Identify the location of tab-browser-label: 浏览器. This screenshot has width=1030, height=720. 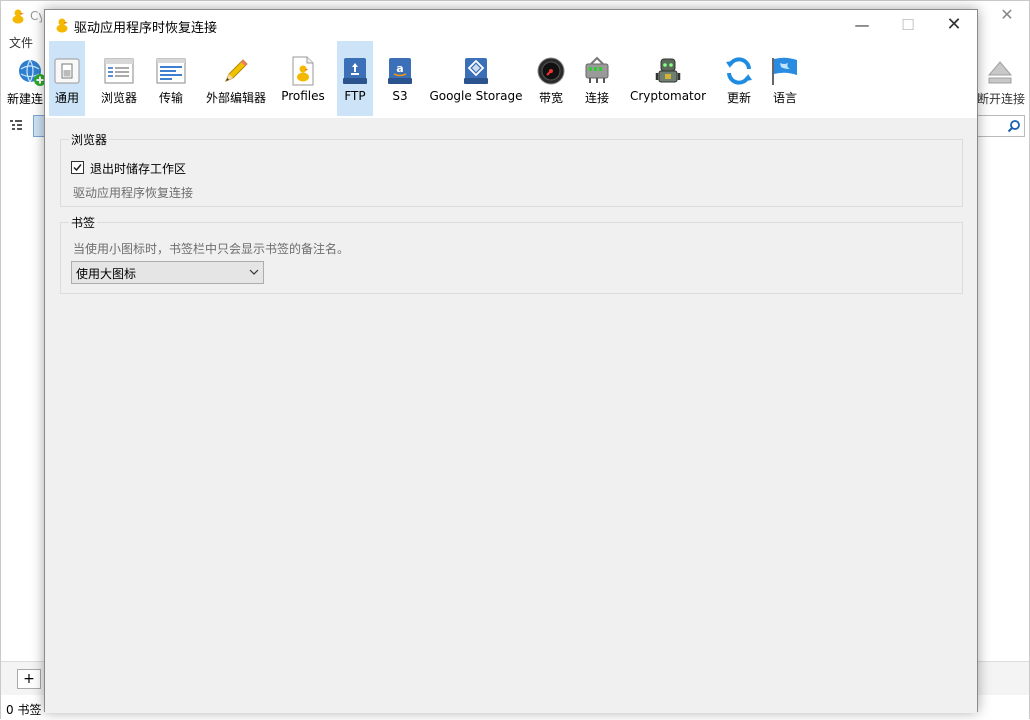
(118, 98).